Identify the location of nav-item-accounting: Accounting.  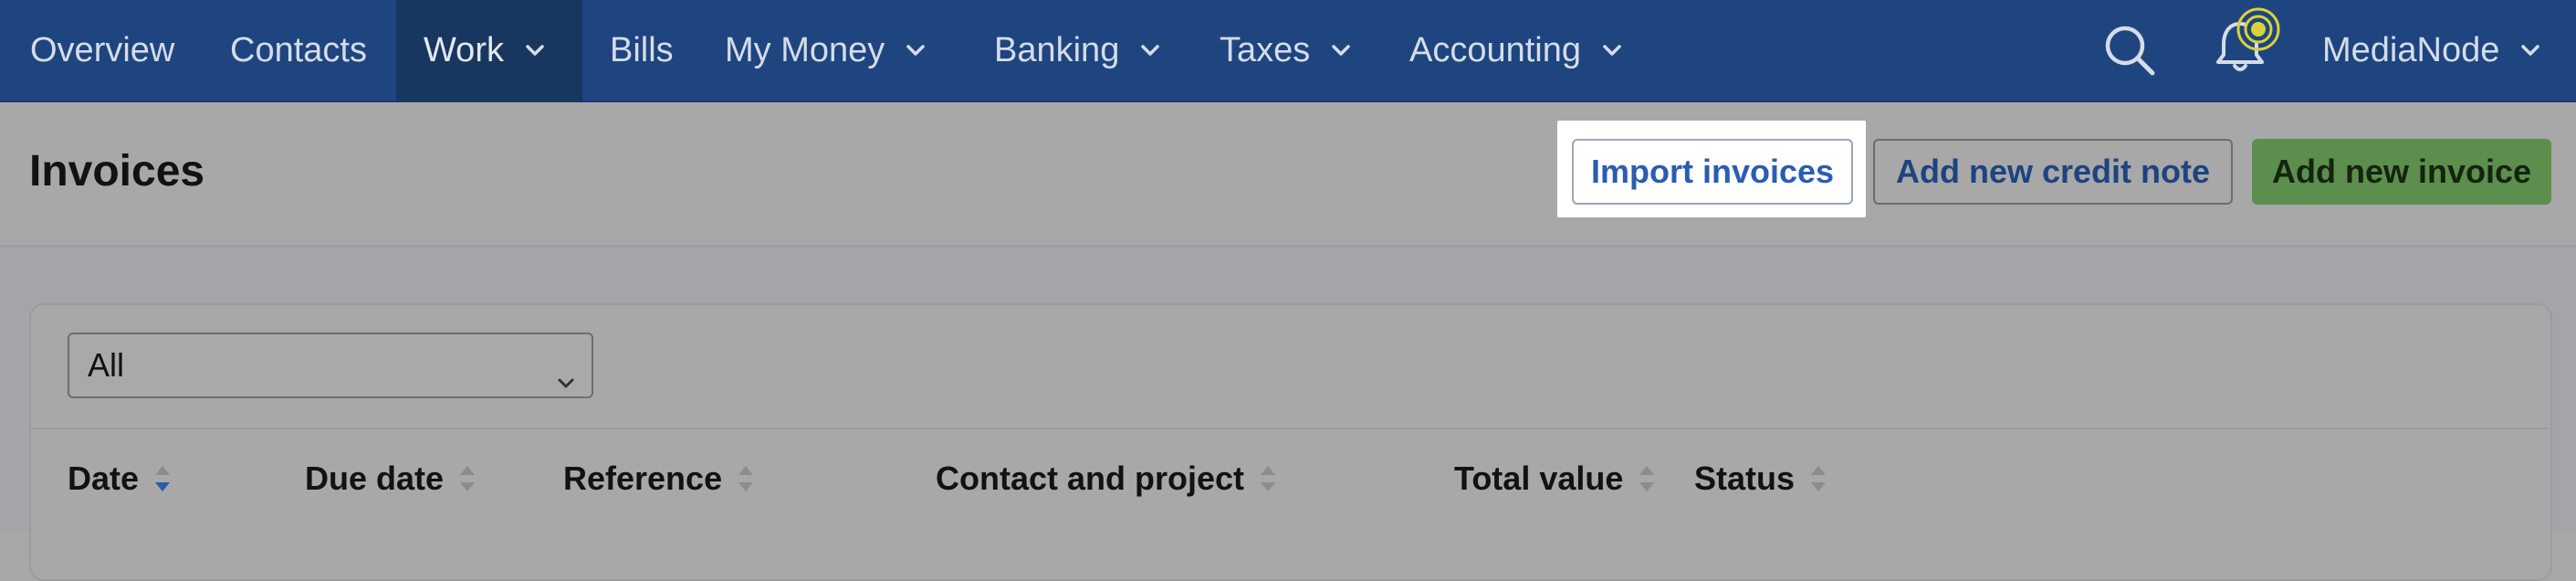
(1515, 50).